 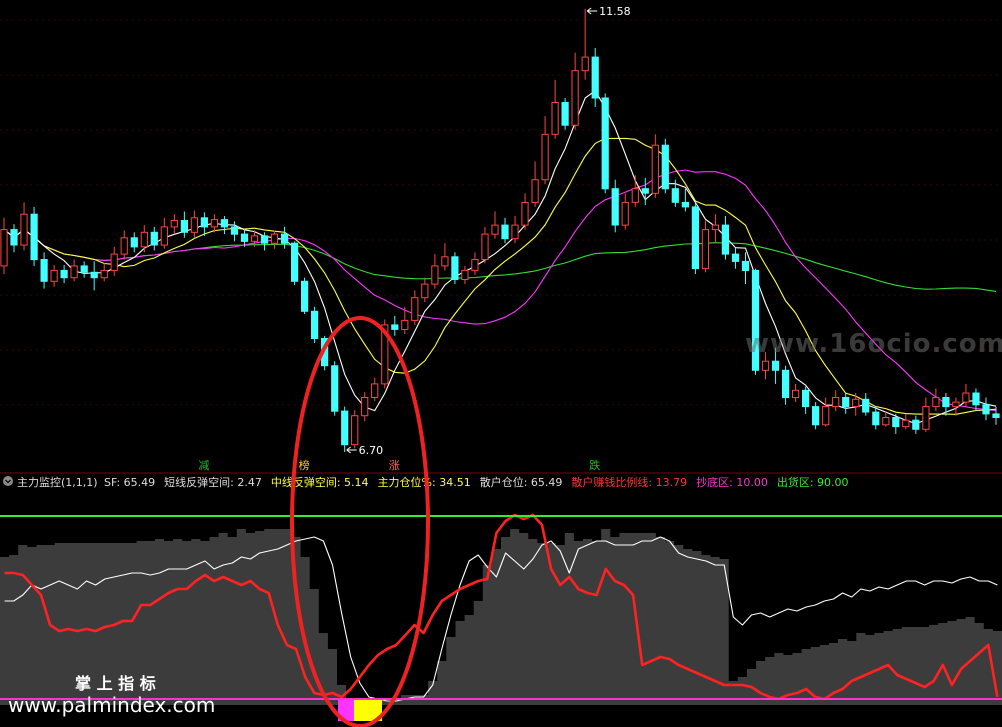 I want to click on legend-value: 短线反弹空间: 2.47, so click(x=213, y=482).